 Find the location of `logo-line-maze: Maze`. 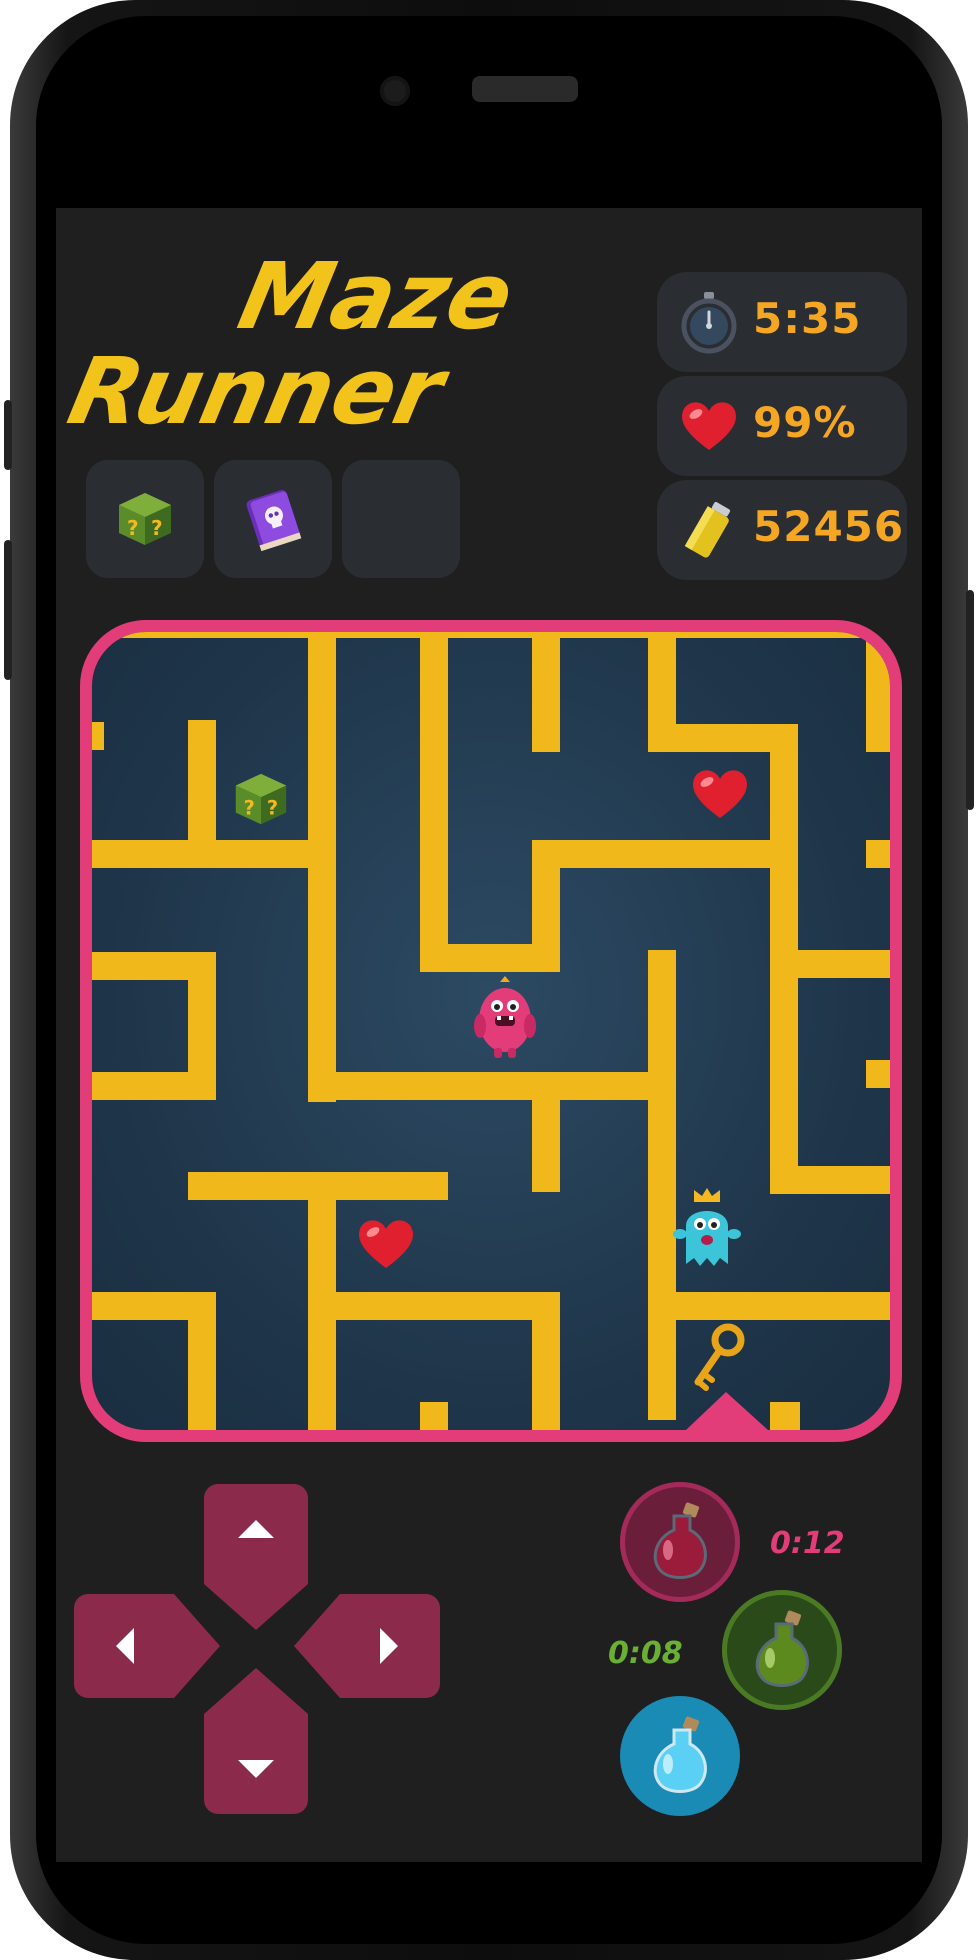

logo-line-maze: Maze is located at coordinates (376, 296).